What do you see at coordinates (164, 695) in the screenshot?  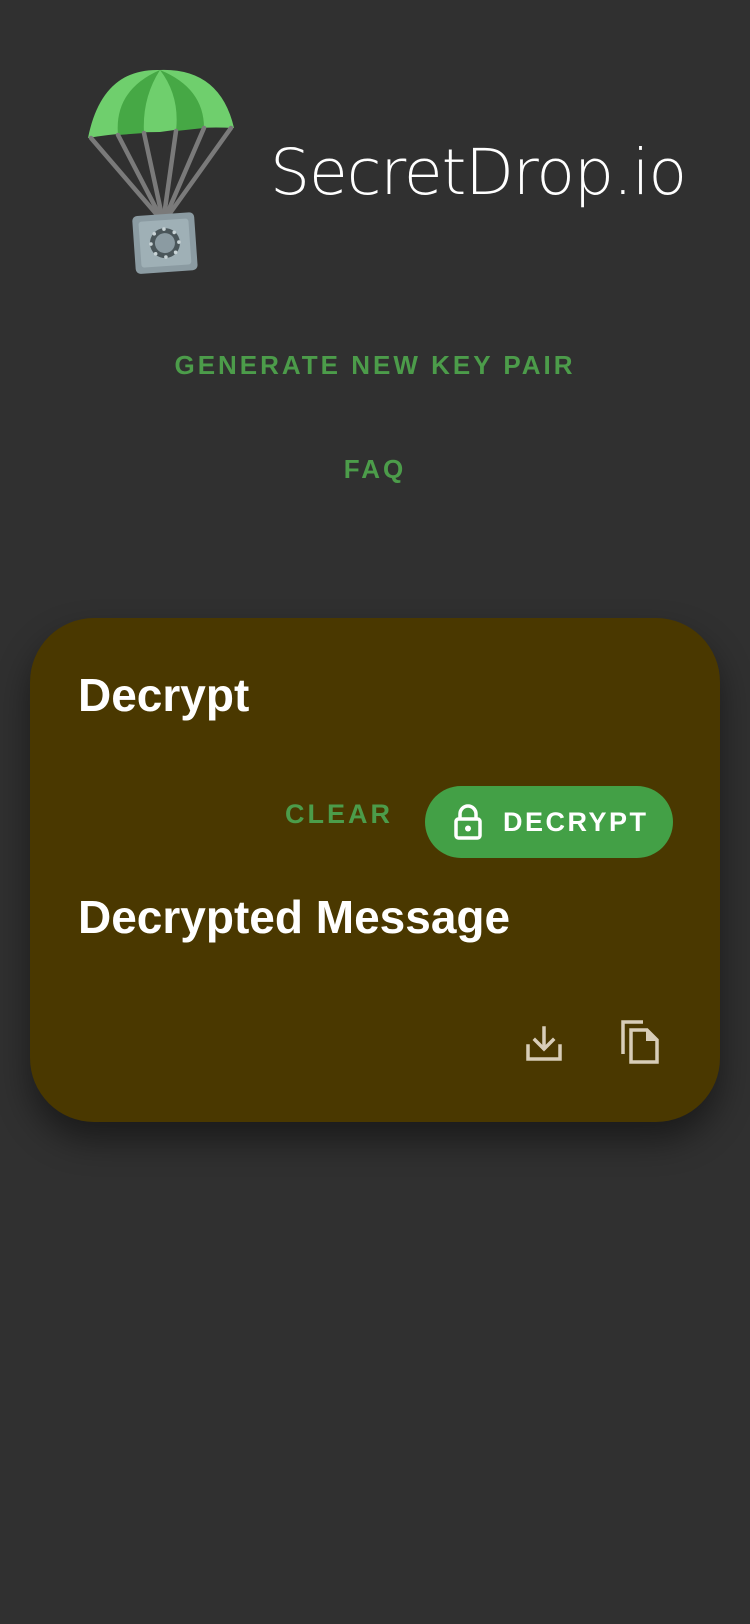 I see `decrypt-heading: Decrypt` at bounding box center [164, 695].